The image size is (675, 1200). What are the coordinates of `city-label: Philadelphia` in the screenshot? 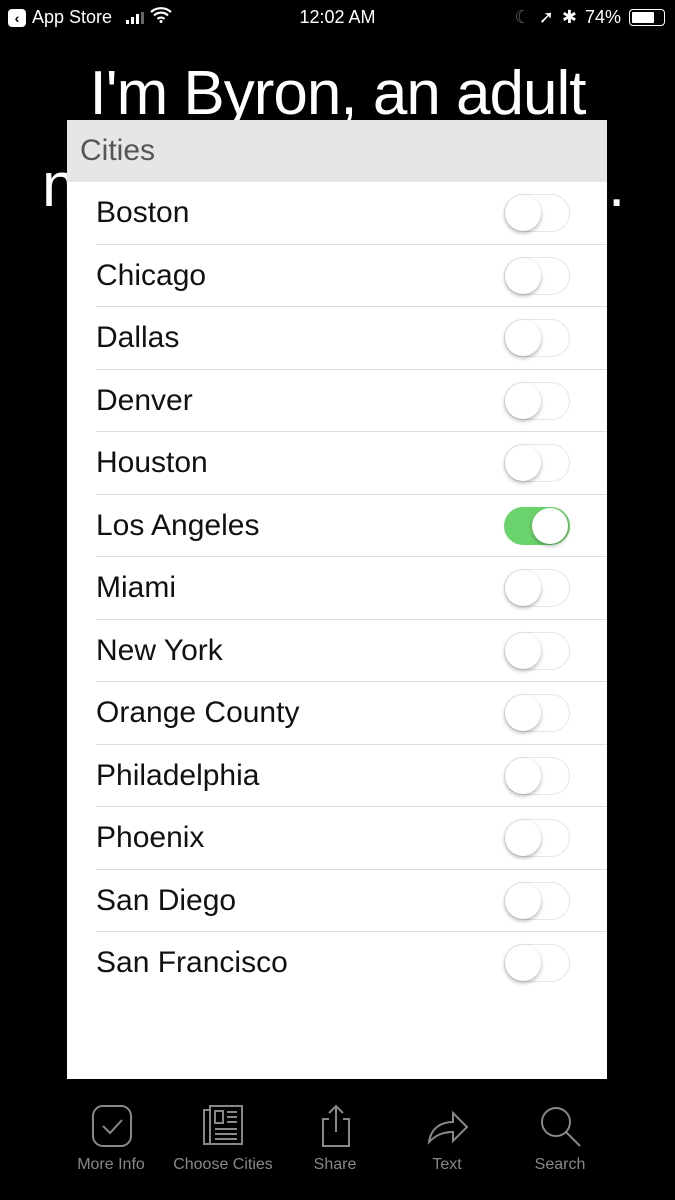 It's located at (178, 775).